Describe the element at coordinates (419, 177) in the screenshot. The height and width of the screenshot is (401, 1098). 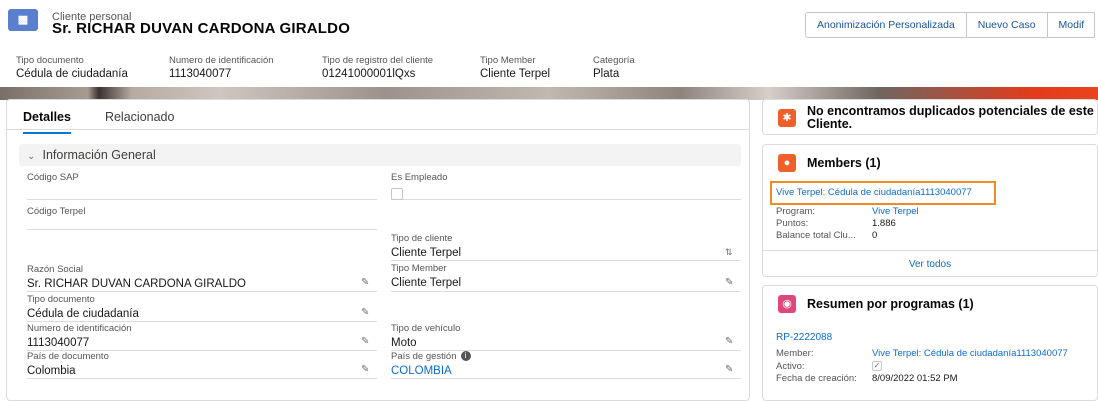
I see `field-label: Es Empleado` at that location.